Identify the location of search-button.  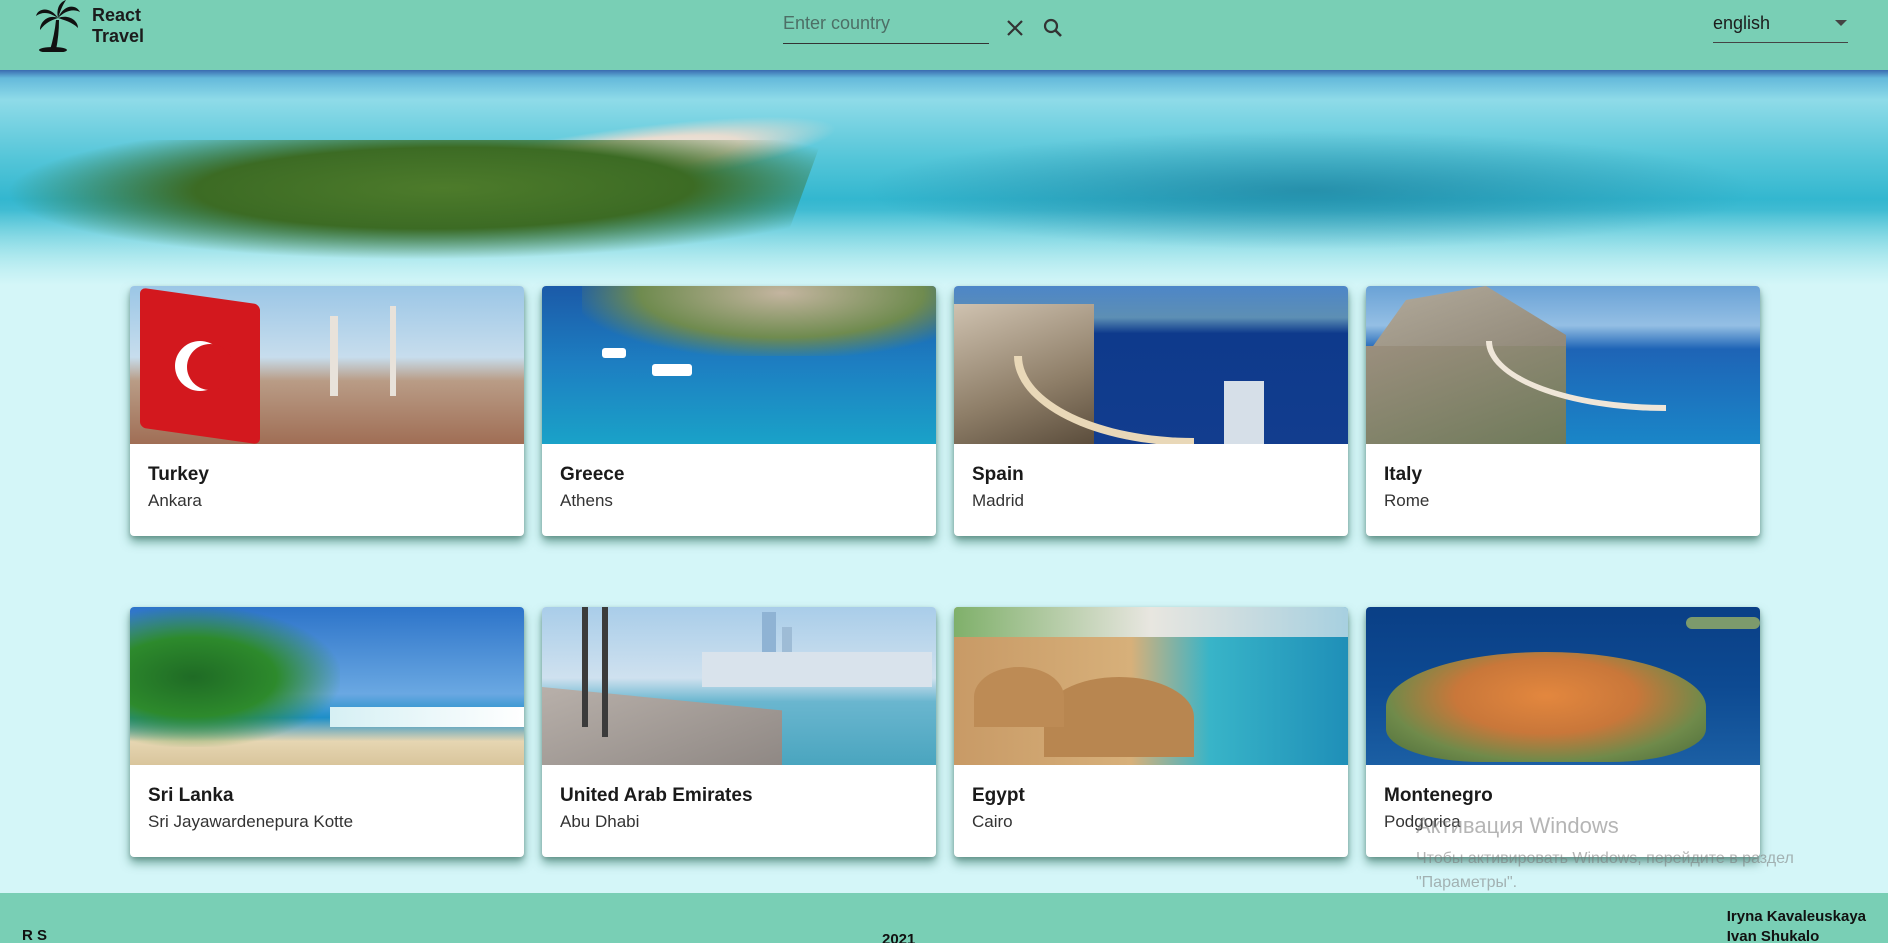
(1053, 28).